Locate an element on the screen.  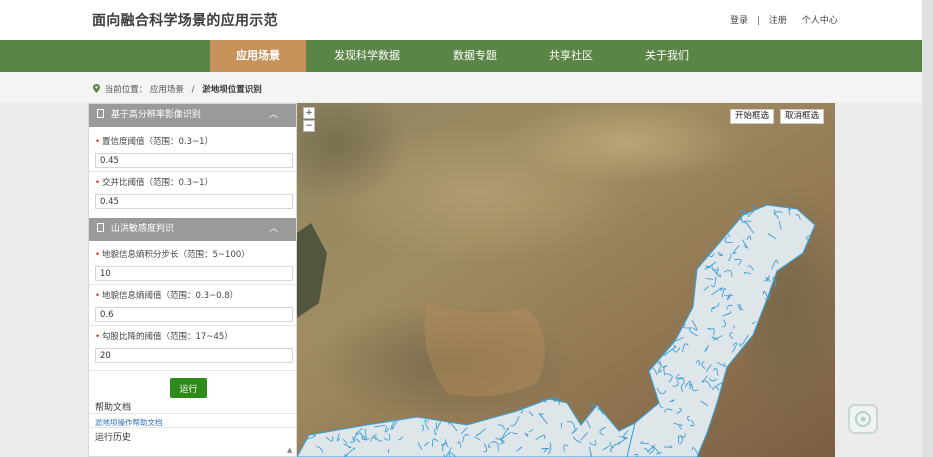
register-link: 注册 is located at coordinates (778, 21).